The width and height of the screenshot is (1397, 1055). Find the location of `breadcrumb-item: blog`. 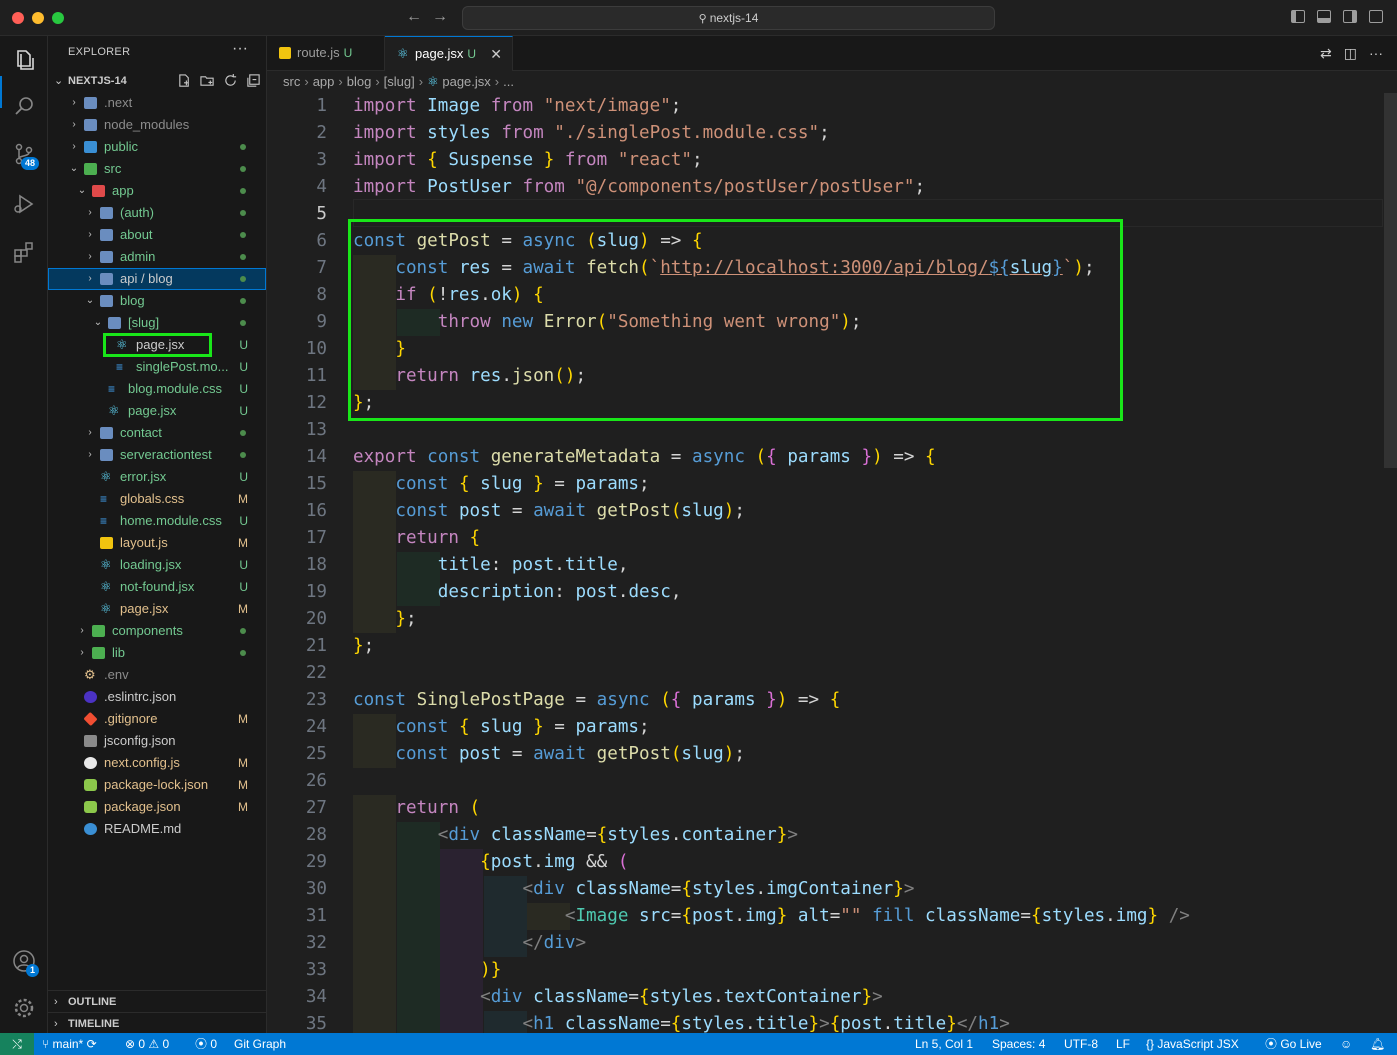

breadcrumb-item: blog is located at coordinates (359, 81).